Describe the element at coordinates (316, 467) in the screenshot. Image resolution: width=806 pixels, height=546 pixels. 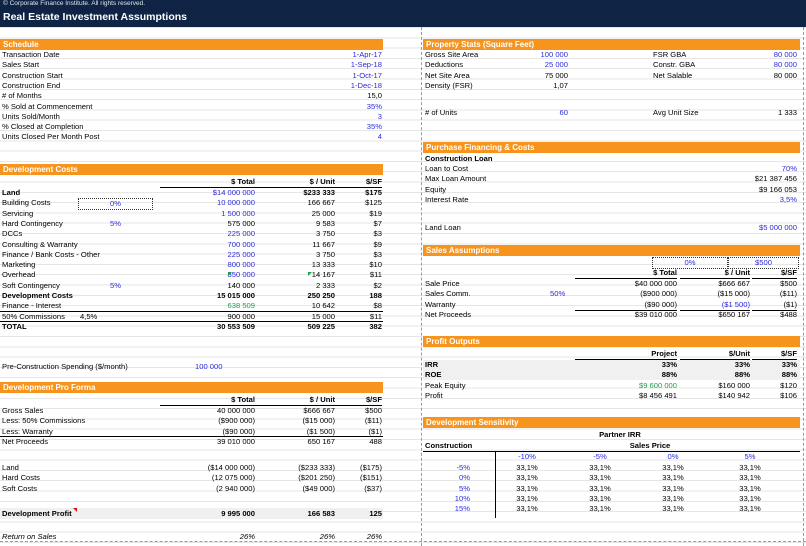
I see `pro-forma-cost-per-unit: ($233 333)` at that location.